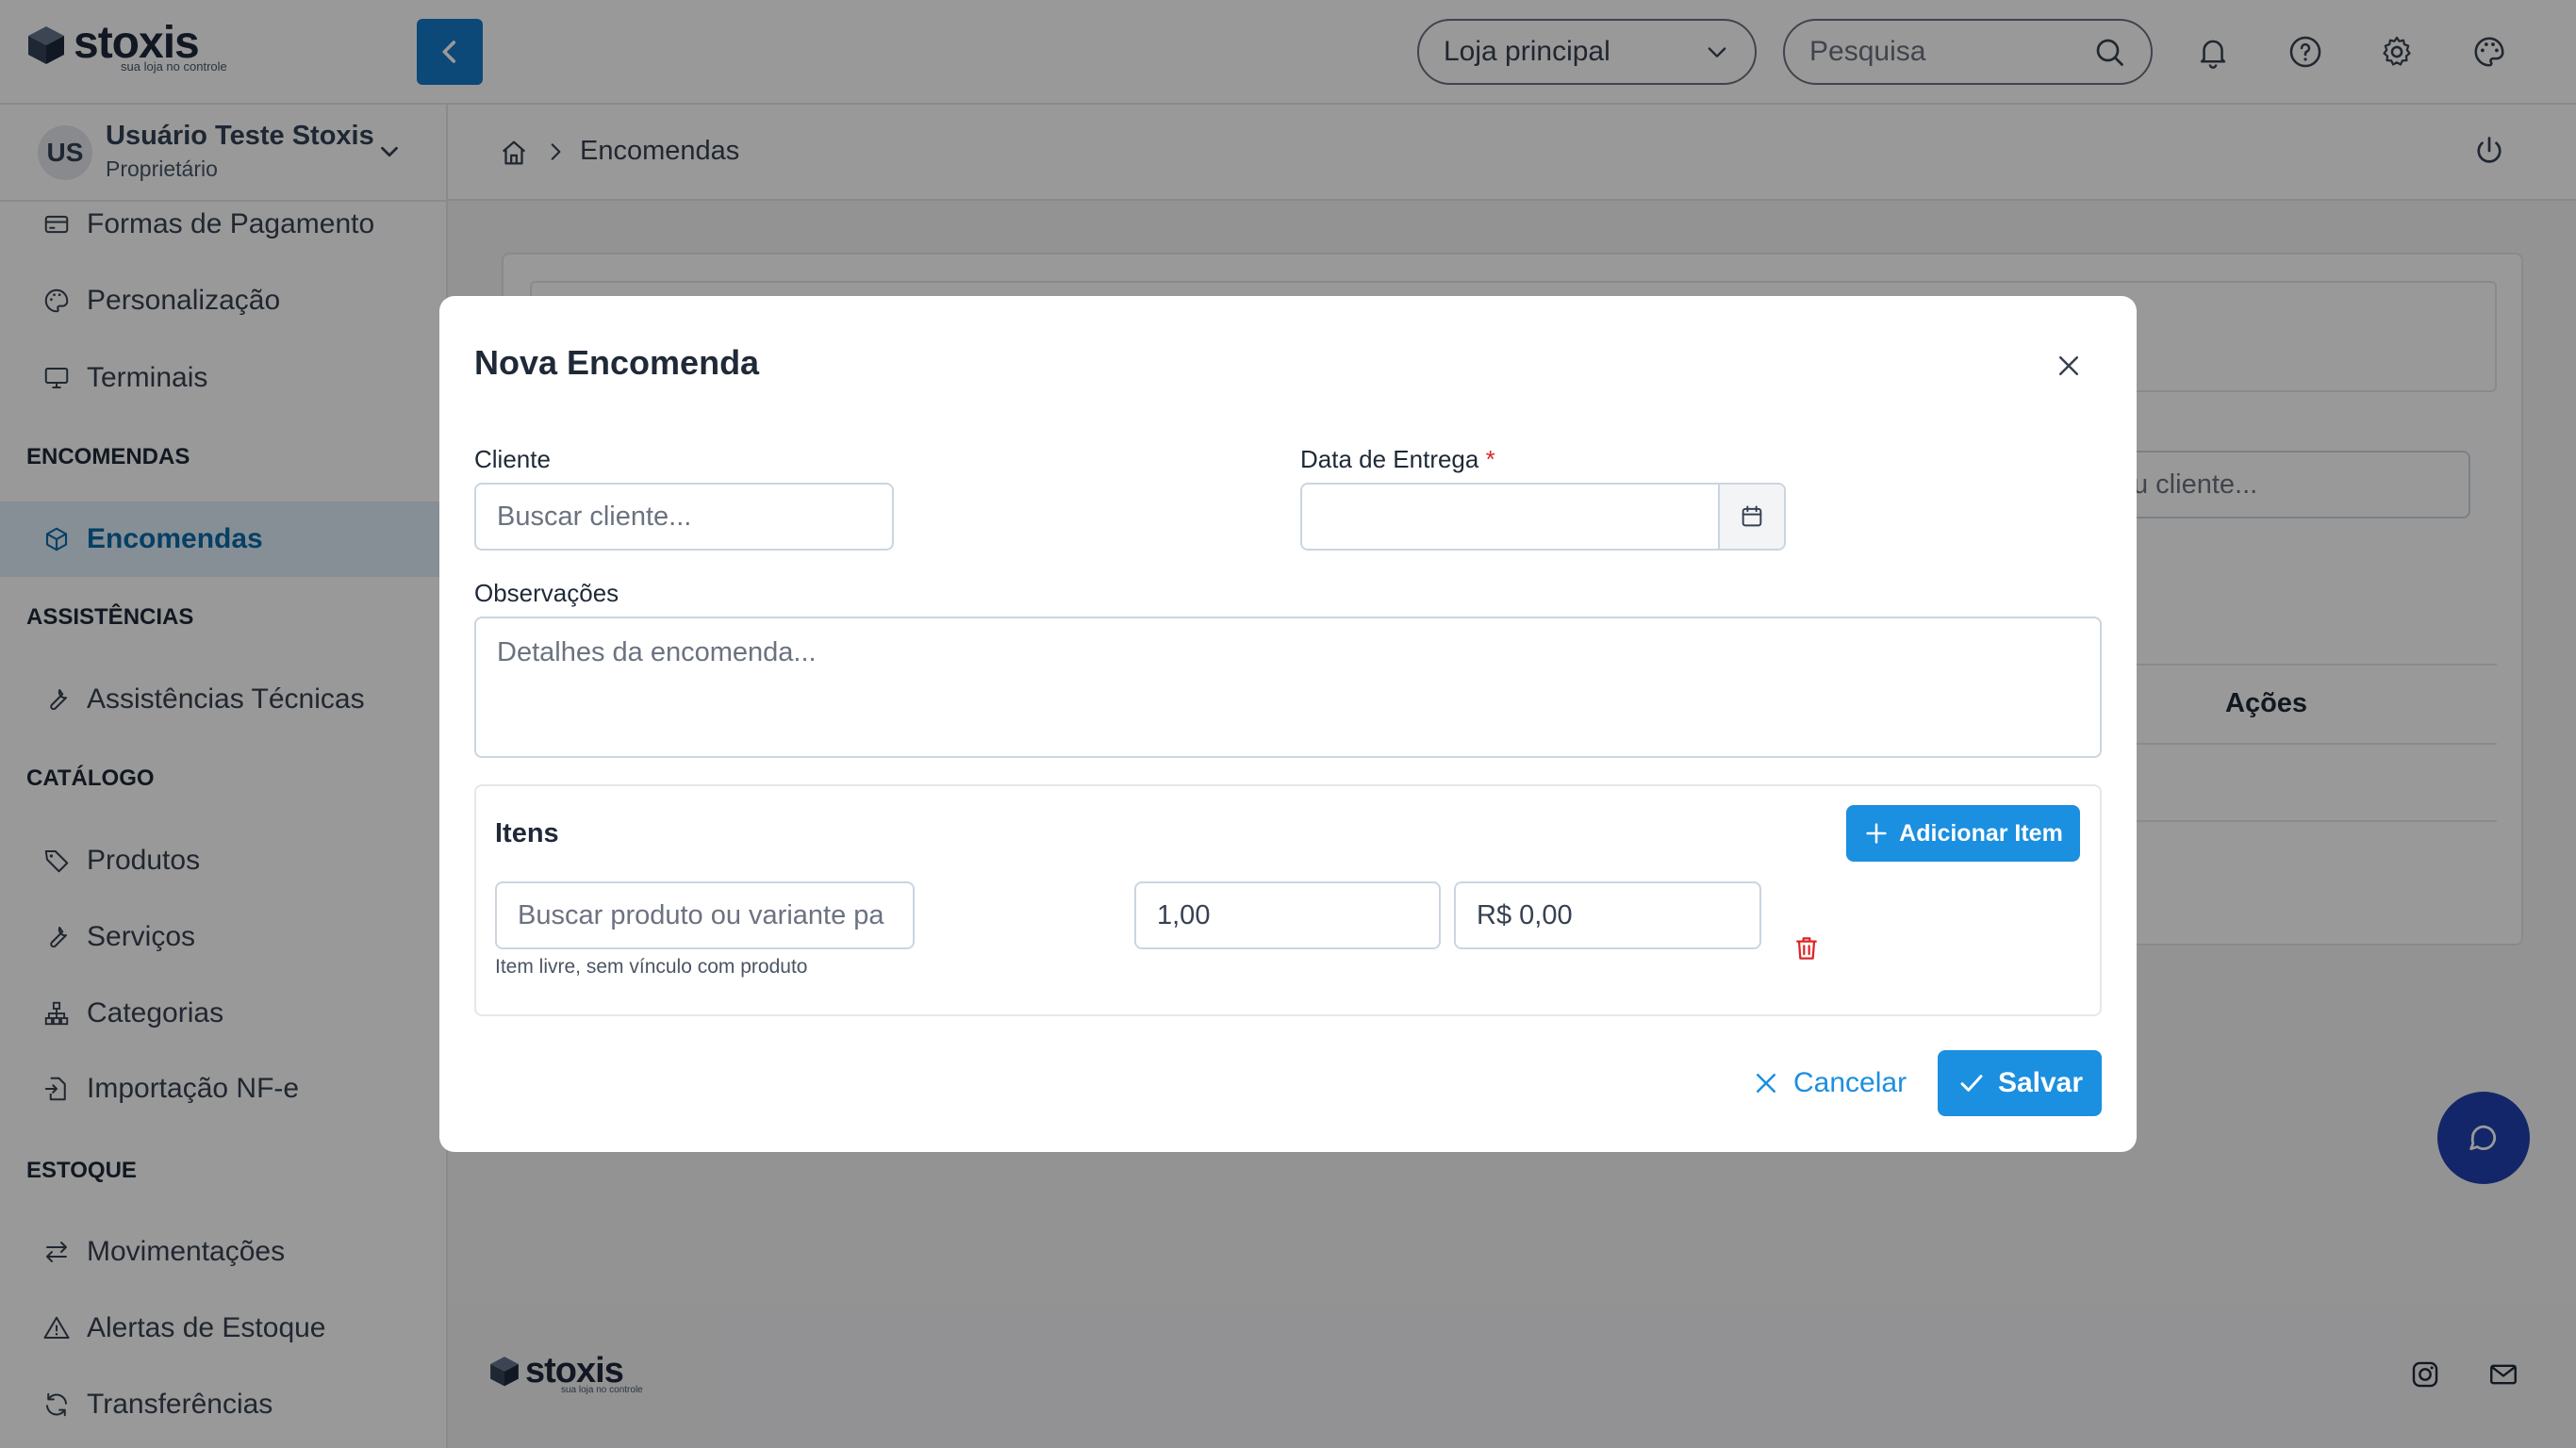 The image size is (2576, 1448). I want to click on add-item-button: Adicionar Item, so click(1963, 833).